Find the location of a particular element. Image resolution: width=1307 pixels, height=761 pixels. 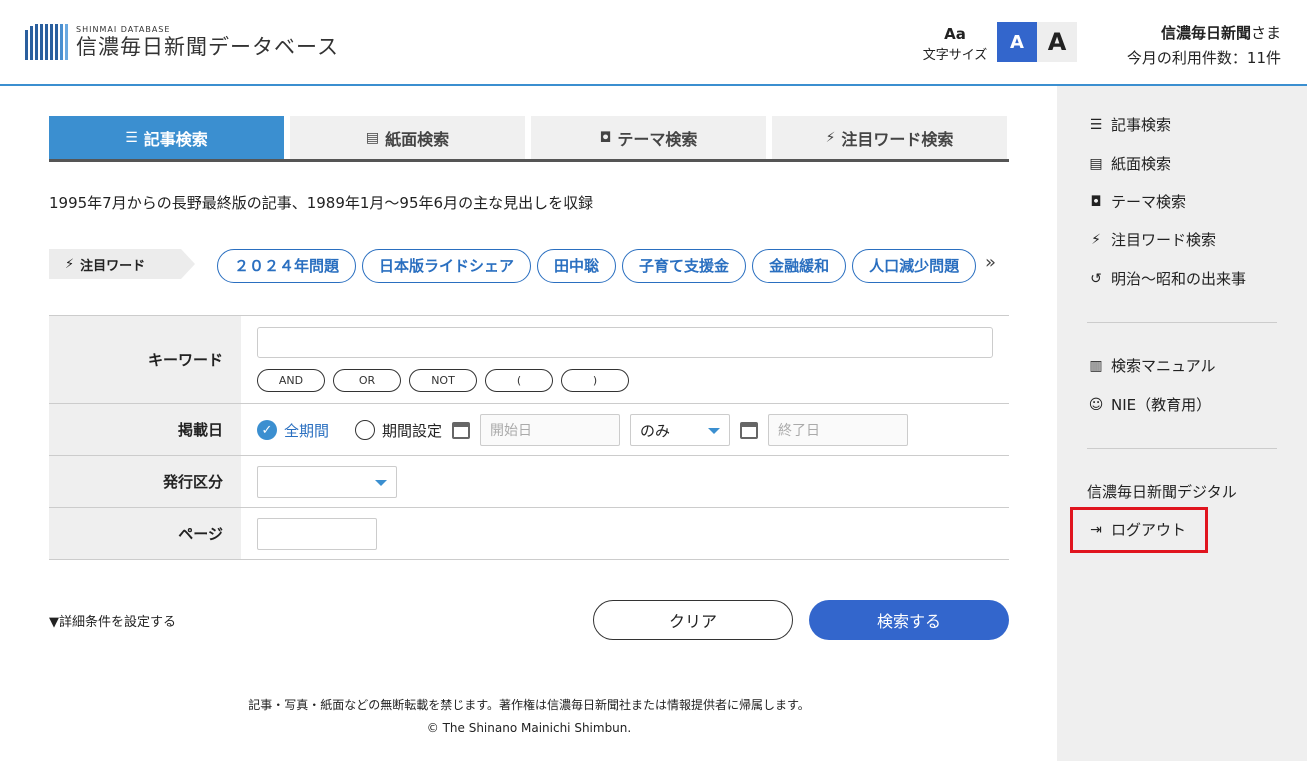

sidebar-item-trending-search: ⚡ 注目ワード検索 is located at coordinates (1151, 239).